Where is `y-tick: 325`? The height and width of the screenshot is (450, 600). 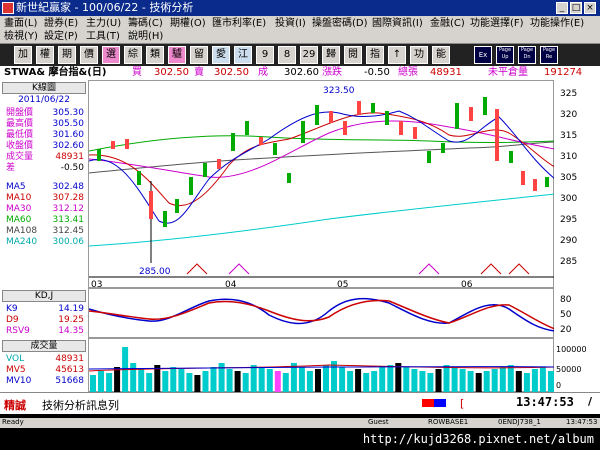
y-tick: 325 is located at coordinates (568, 94).